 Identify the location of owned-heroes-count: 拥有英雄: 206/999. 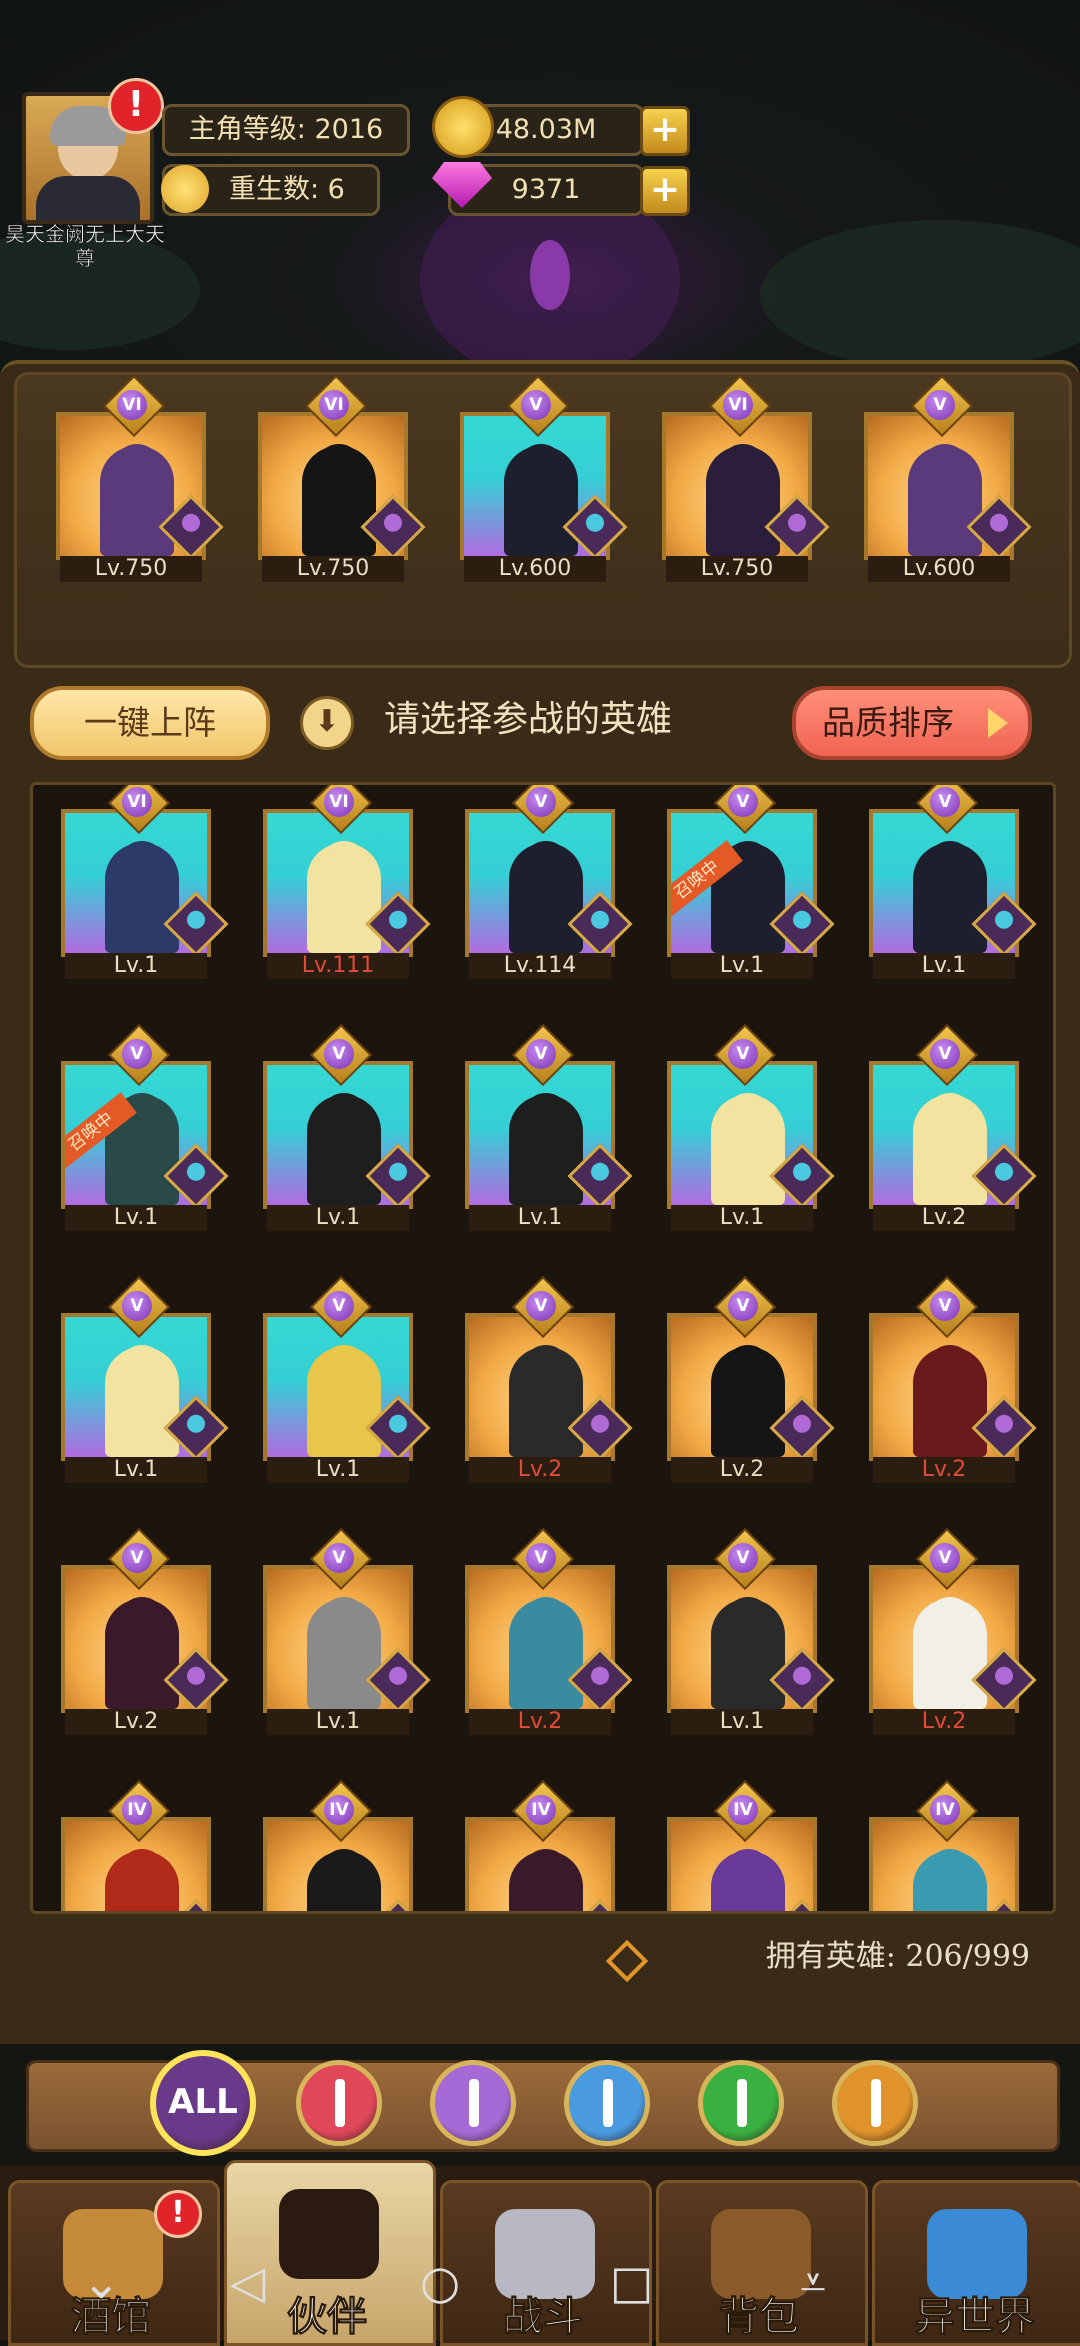
(897, 1956).